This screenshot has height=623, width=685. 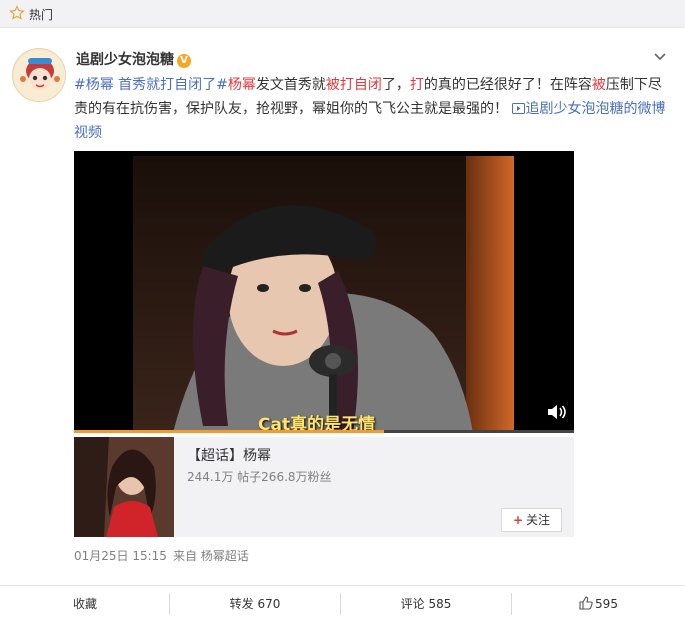 What do you see at coordinates (353, 85) in the screenshot?
I see `text-highlight: 被打自闭` at bounding box center [353, 85].